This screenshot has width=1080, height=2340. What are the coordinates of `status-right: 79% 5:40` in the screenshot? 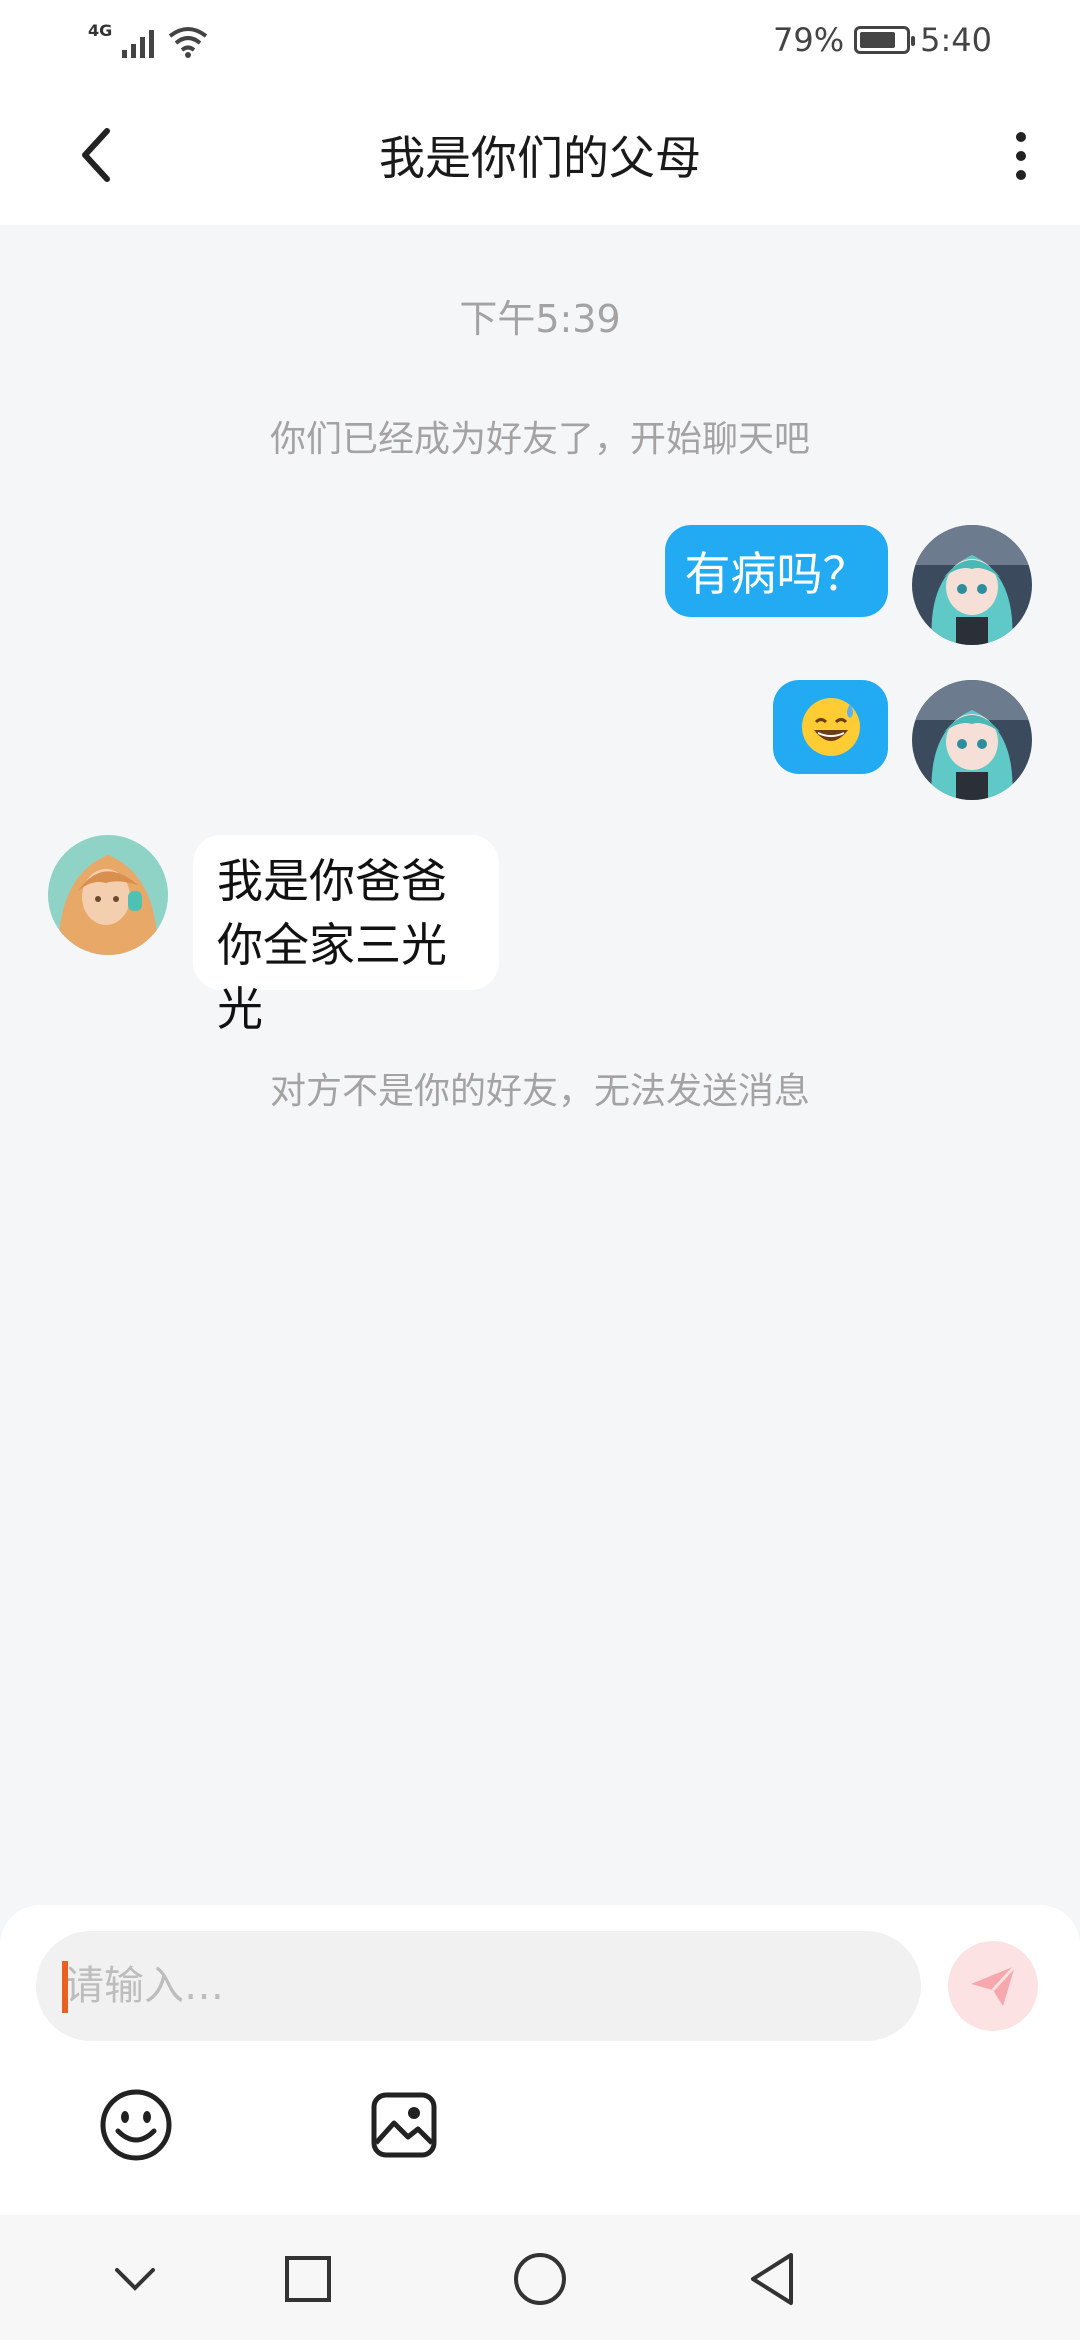 It's located at (882, 40).